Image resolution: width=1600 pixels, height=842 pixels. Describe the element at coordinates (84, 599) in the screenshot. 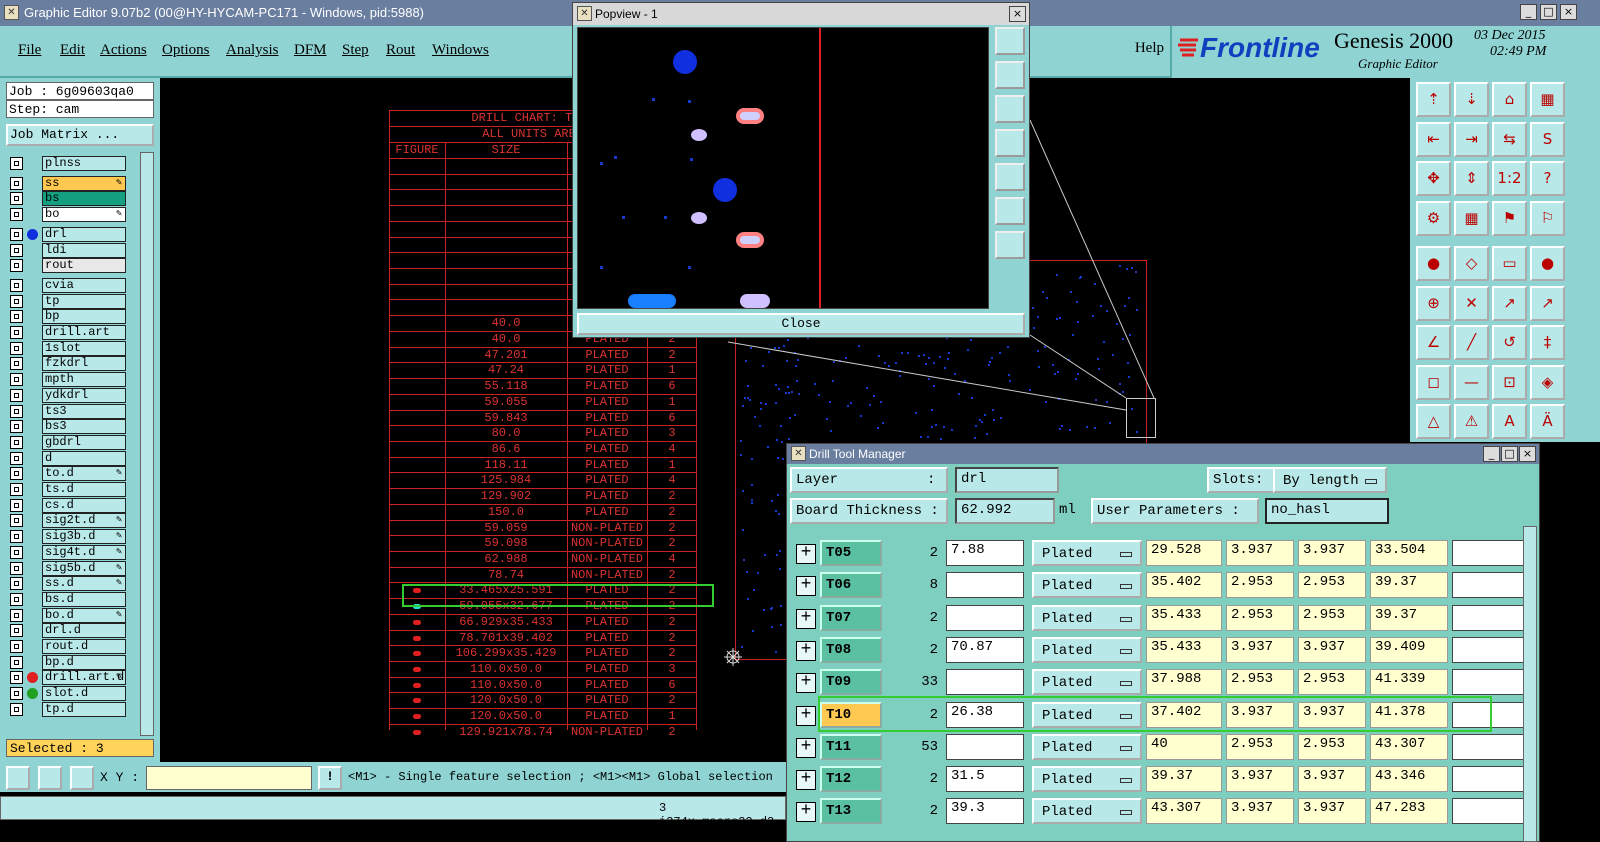

I see `layer-name: bs.d` at that location.